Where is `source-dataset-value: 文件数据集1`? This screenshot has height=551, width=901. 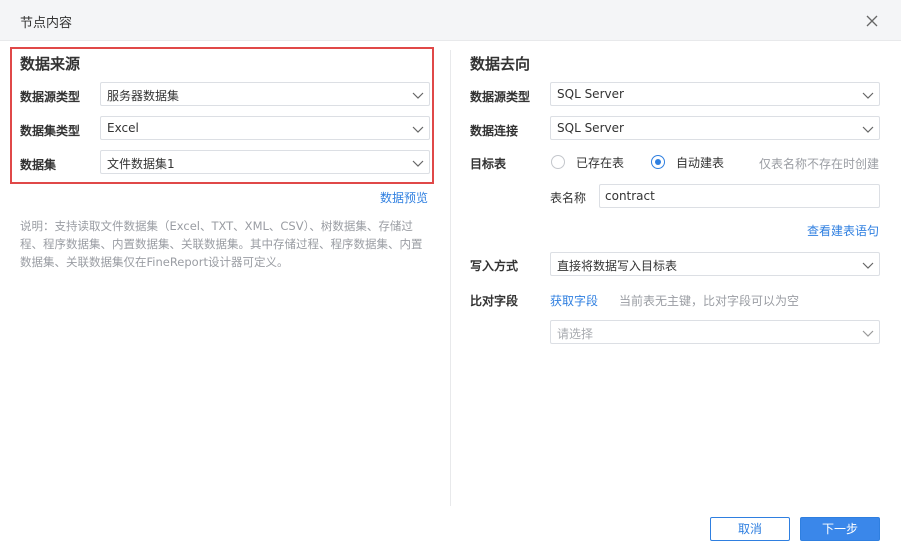 source-dataset-value: 文件数据集1 is located at coordinates (141, 164).